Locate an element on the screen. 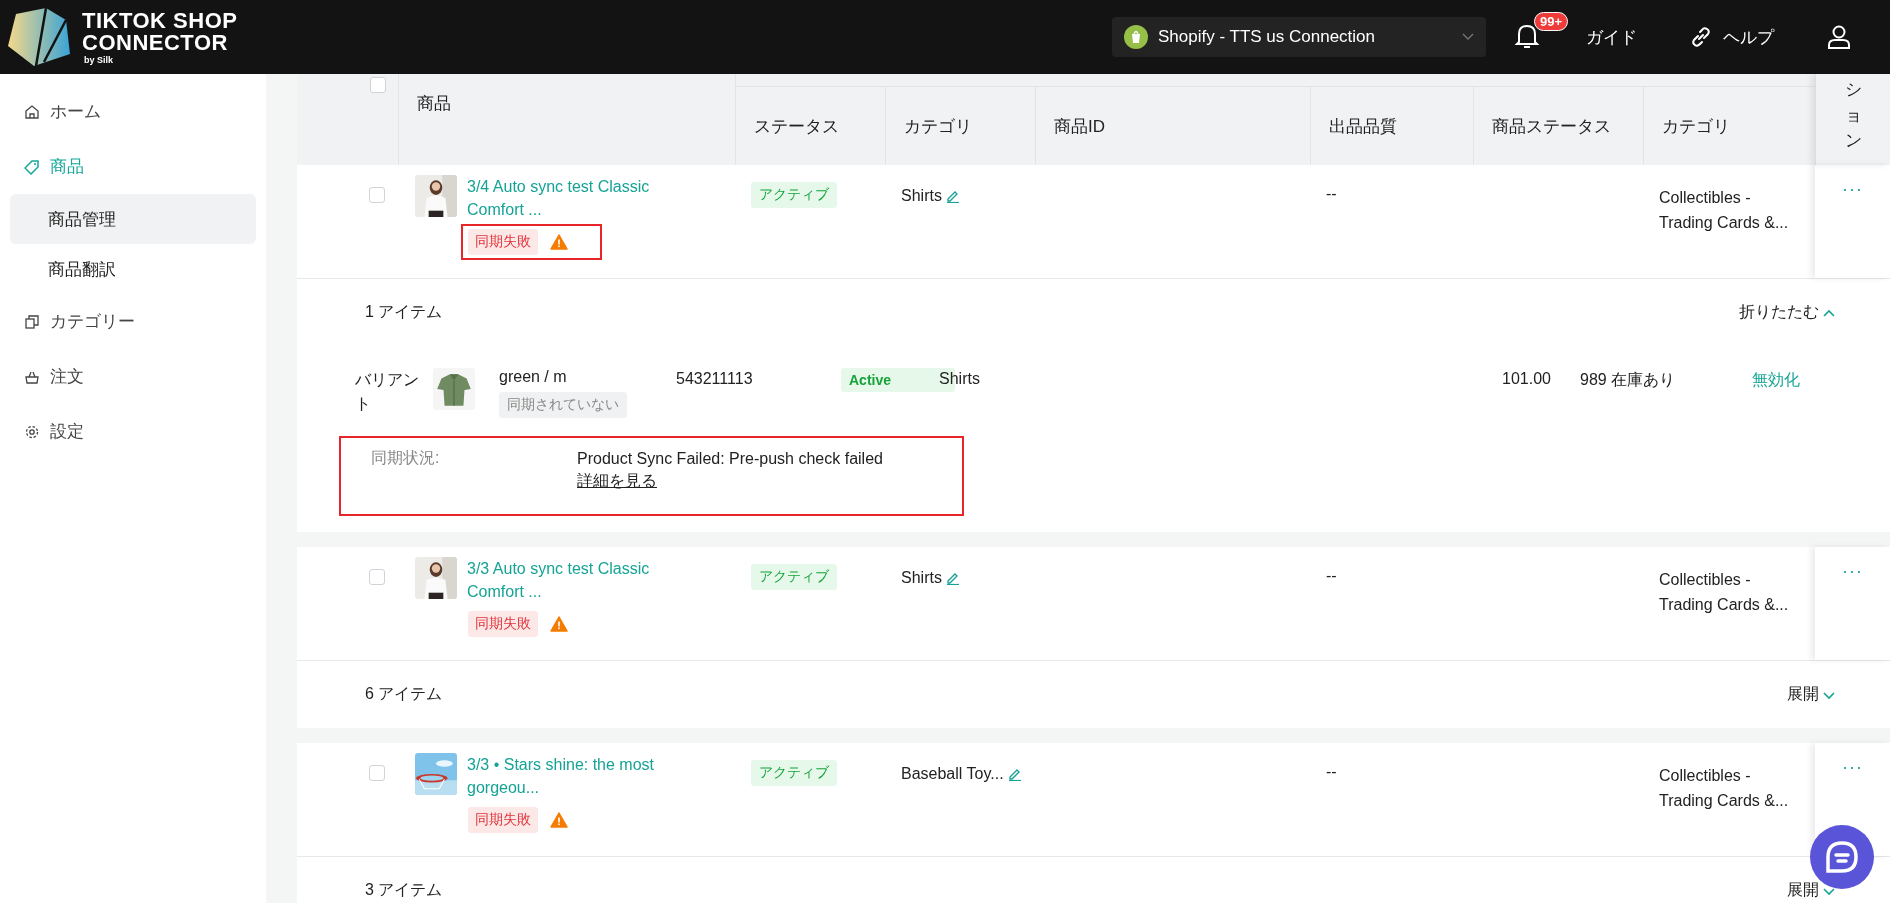 The image size is (1890, 903). store-name: Shopify - TTS us Connection is located at coordinates (1267, 37).